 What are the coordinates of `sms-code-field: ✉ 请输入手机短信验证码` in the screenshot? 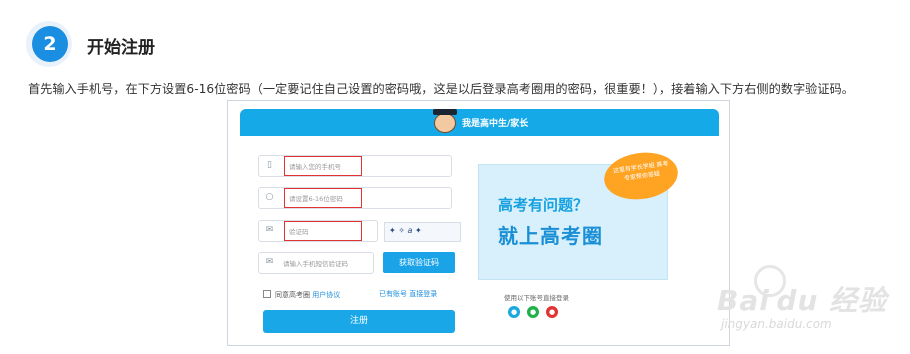 It's located at (316, 263).